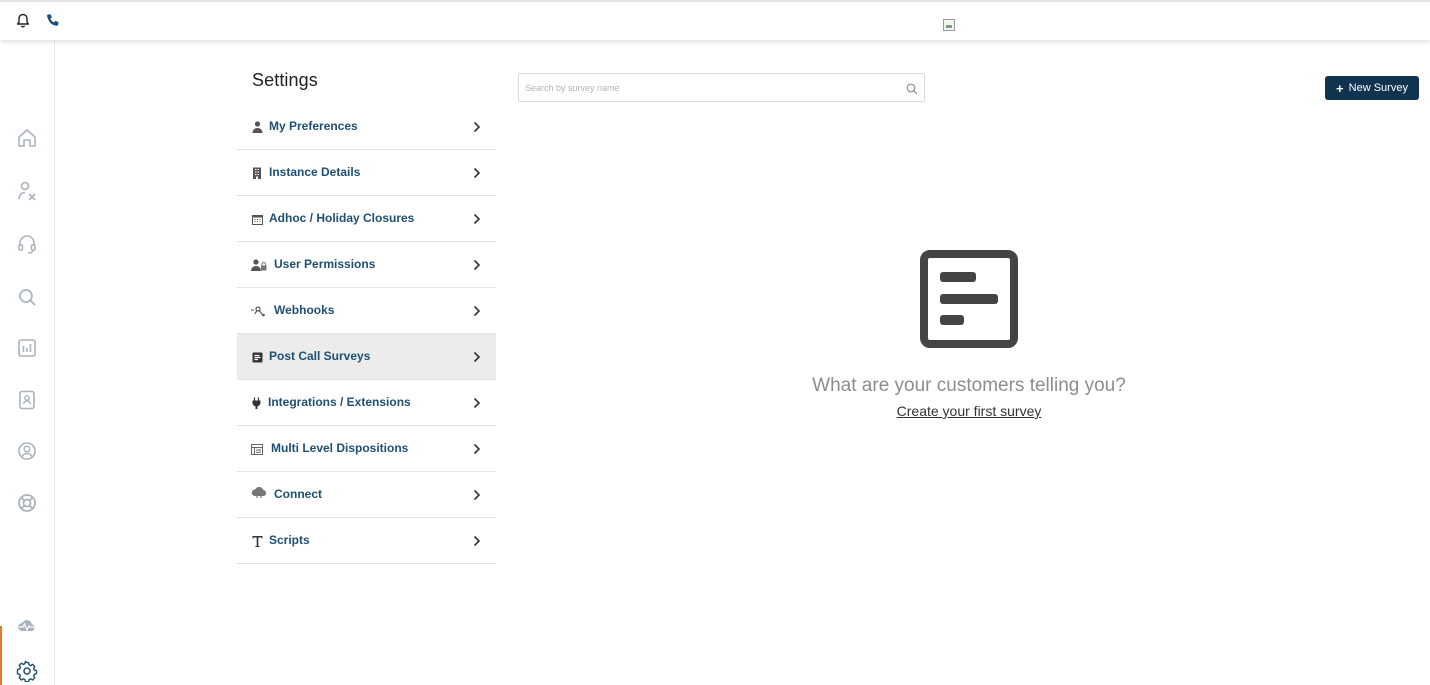  What do you see at coordinates (366, 311) in the screenshot?
I see `menu-item-webhooks: Webhooks` at bounding box center [366, 311].